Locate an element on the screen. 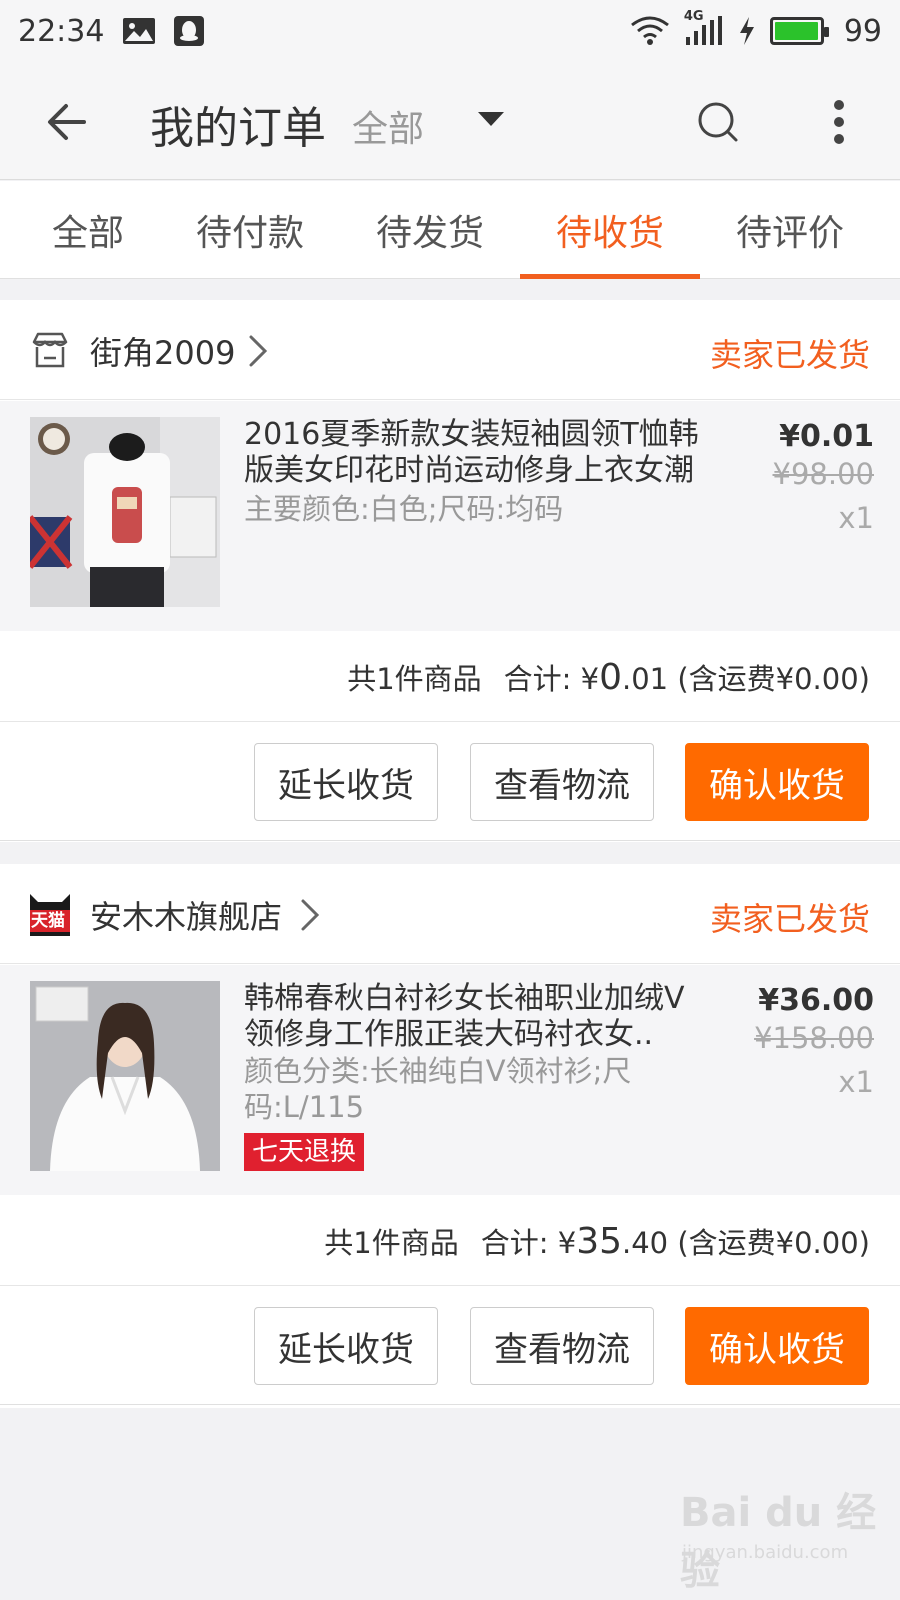 The height and width of the screenshot is (1600, 900). signal-icon: 4G is located at coordinates (704, 28).